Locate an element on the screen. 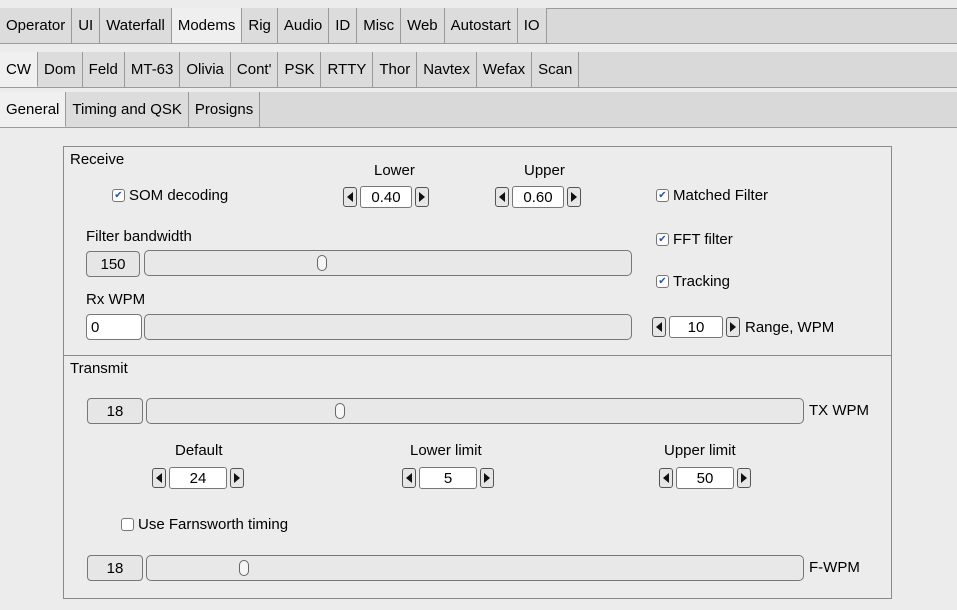 The height and width of the screenshot is (610, 957). default-decrement-button is located at coordinates (159, 478).